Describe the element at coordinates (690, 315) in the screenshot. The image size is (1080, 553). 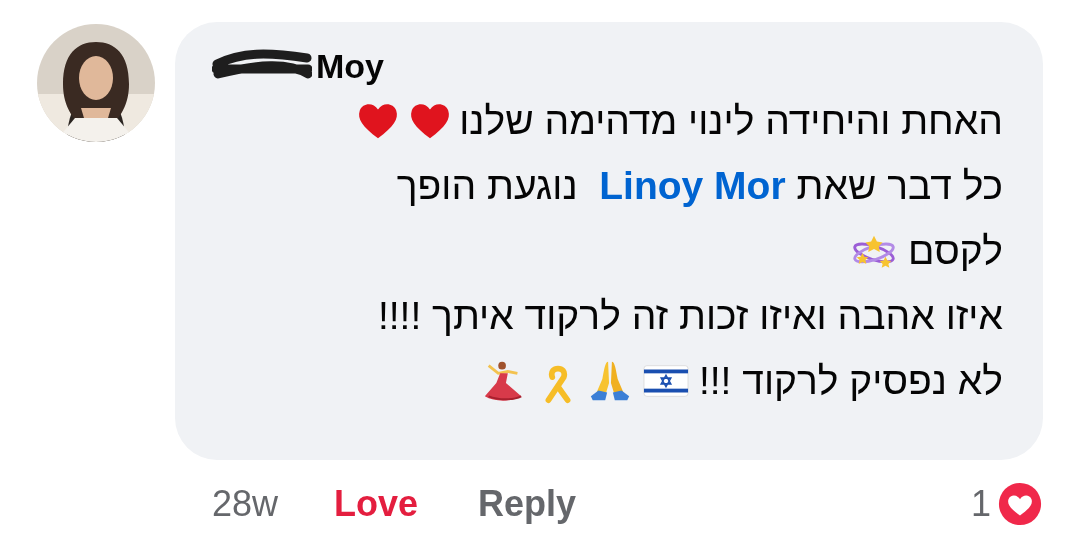
I see `comment-text: איזו אהבה ואיזו זכות זה לרקוד איתך !!!!` at that location.